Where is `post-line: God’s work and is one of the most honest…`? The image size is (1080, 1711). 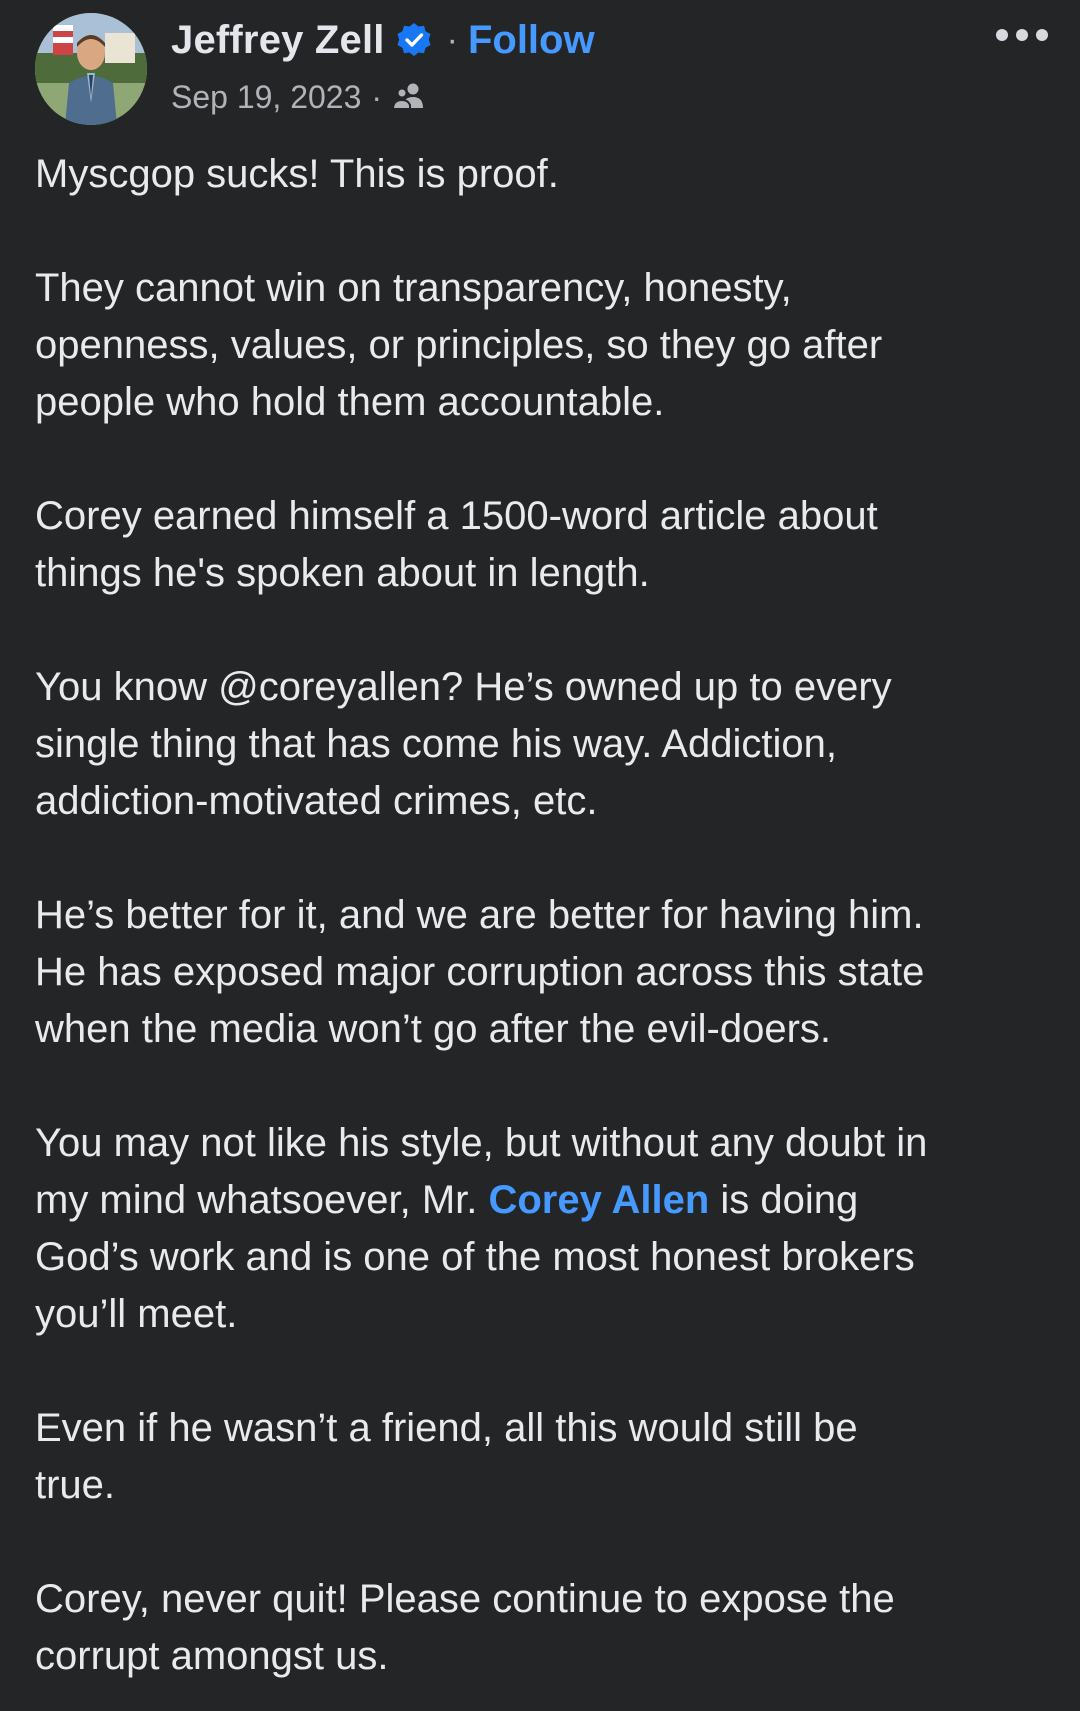
post-line: God’s work and is one of the most honest… is located at coordinates (475, 1257).